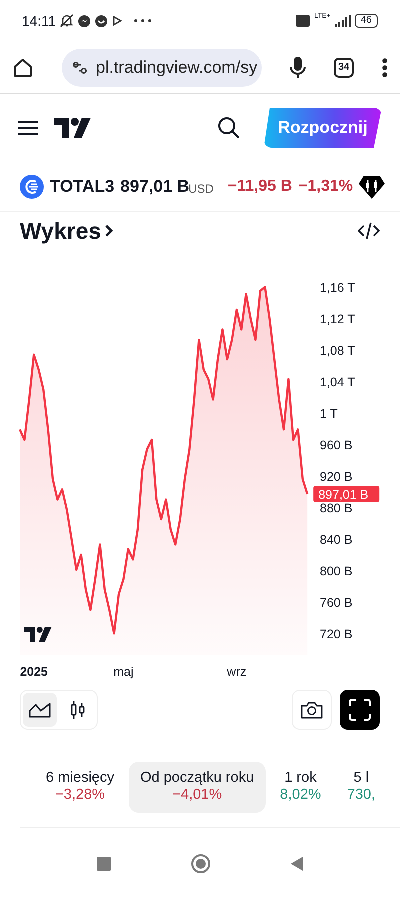 This screenshot has height=908, width=400. What do you see at coordinates (38, 634) in the screenshot?
I see `watermark-logo-icon` at bounding box center [38, 634].